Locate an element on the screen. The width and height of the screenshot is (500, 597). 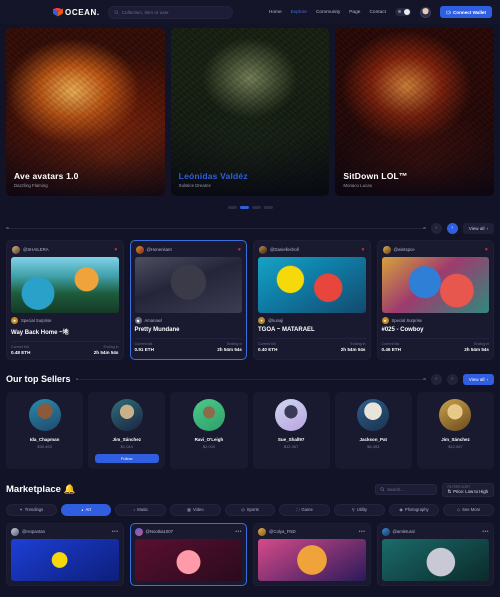
seller-card: Jim_Sánchez $1,044 Follow is located at coordinates (127, 430).